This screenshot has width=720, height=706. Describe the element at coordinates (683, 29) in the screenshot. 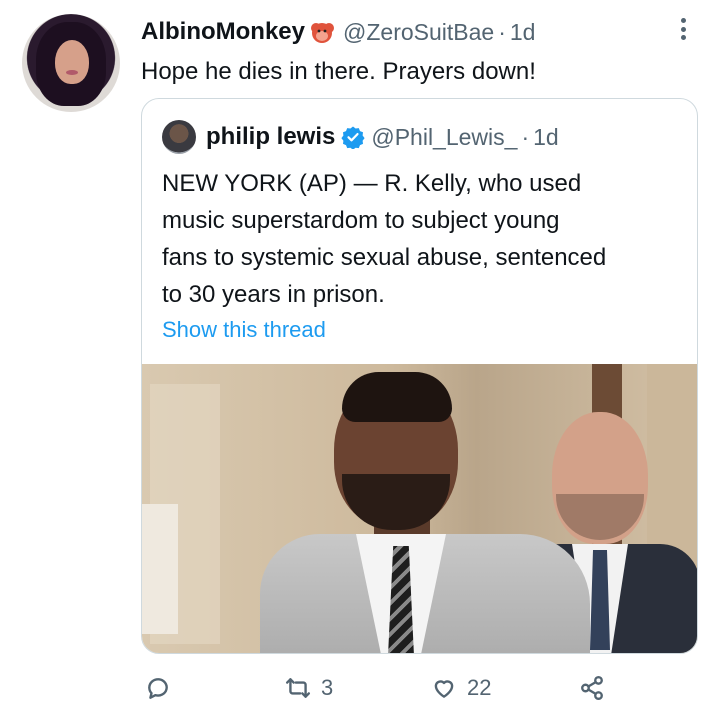

I see `more-options-icon` at that location.